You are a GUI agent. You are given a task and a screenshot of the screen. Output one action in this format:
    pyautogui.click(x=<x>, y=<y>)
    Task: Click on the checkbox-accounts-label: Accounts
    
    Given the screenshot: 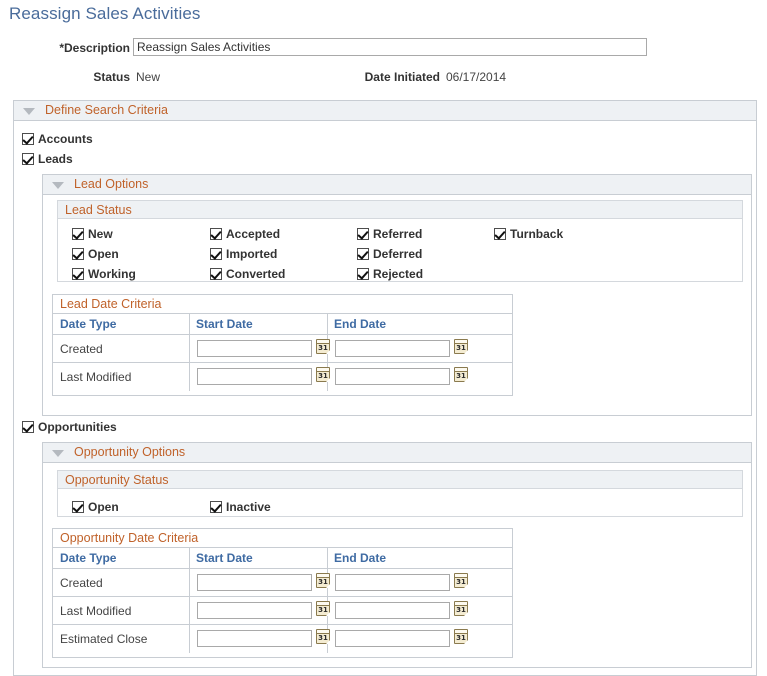 What is the action you would take?
    pyautogui.click(x=65, y=139)
    